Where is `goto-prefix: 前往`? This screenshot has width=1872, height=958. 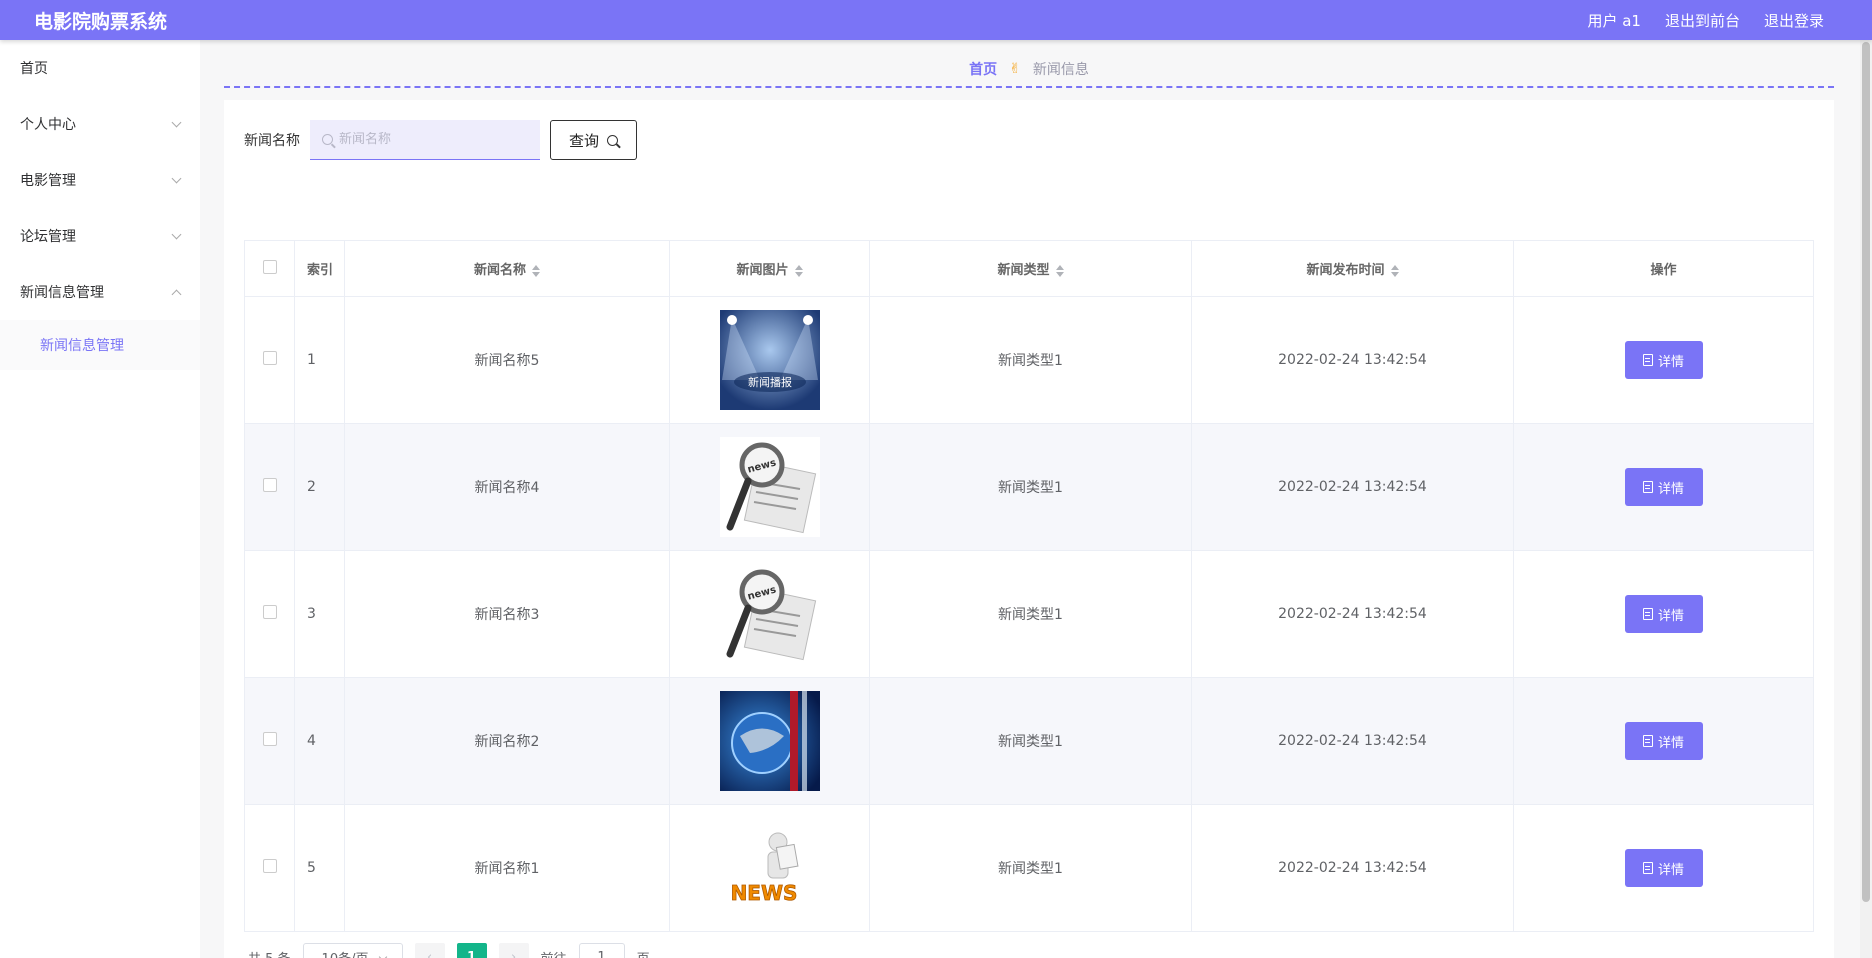
goto-prefix: 前往 is located at coordinates (554, 953).